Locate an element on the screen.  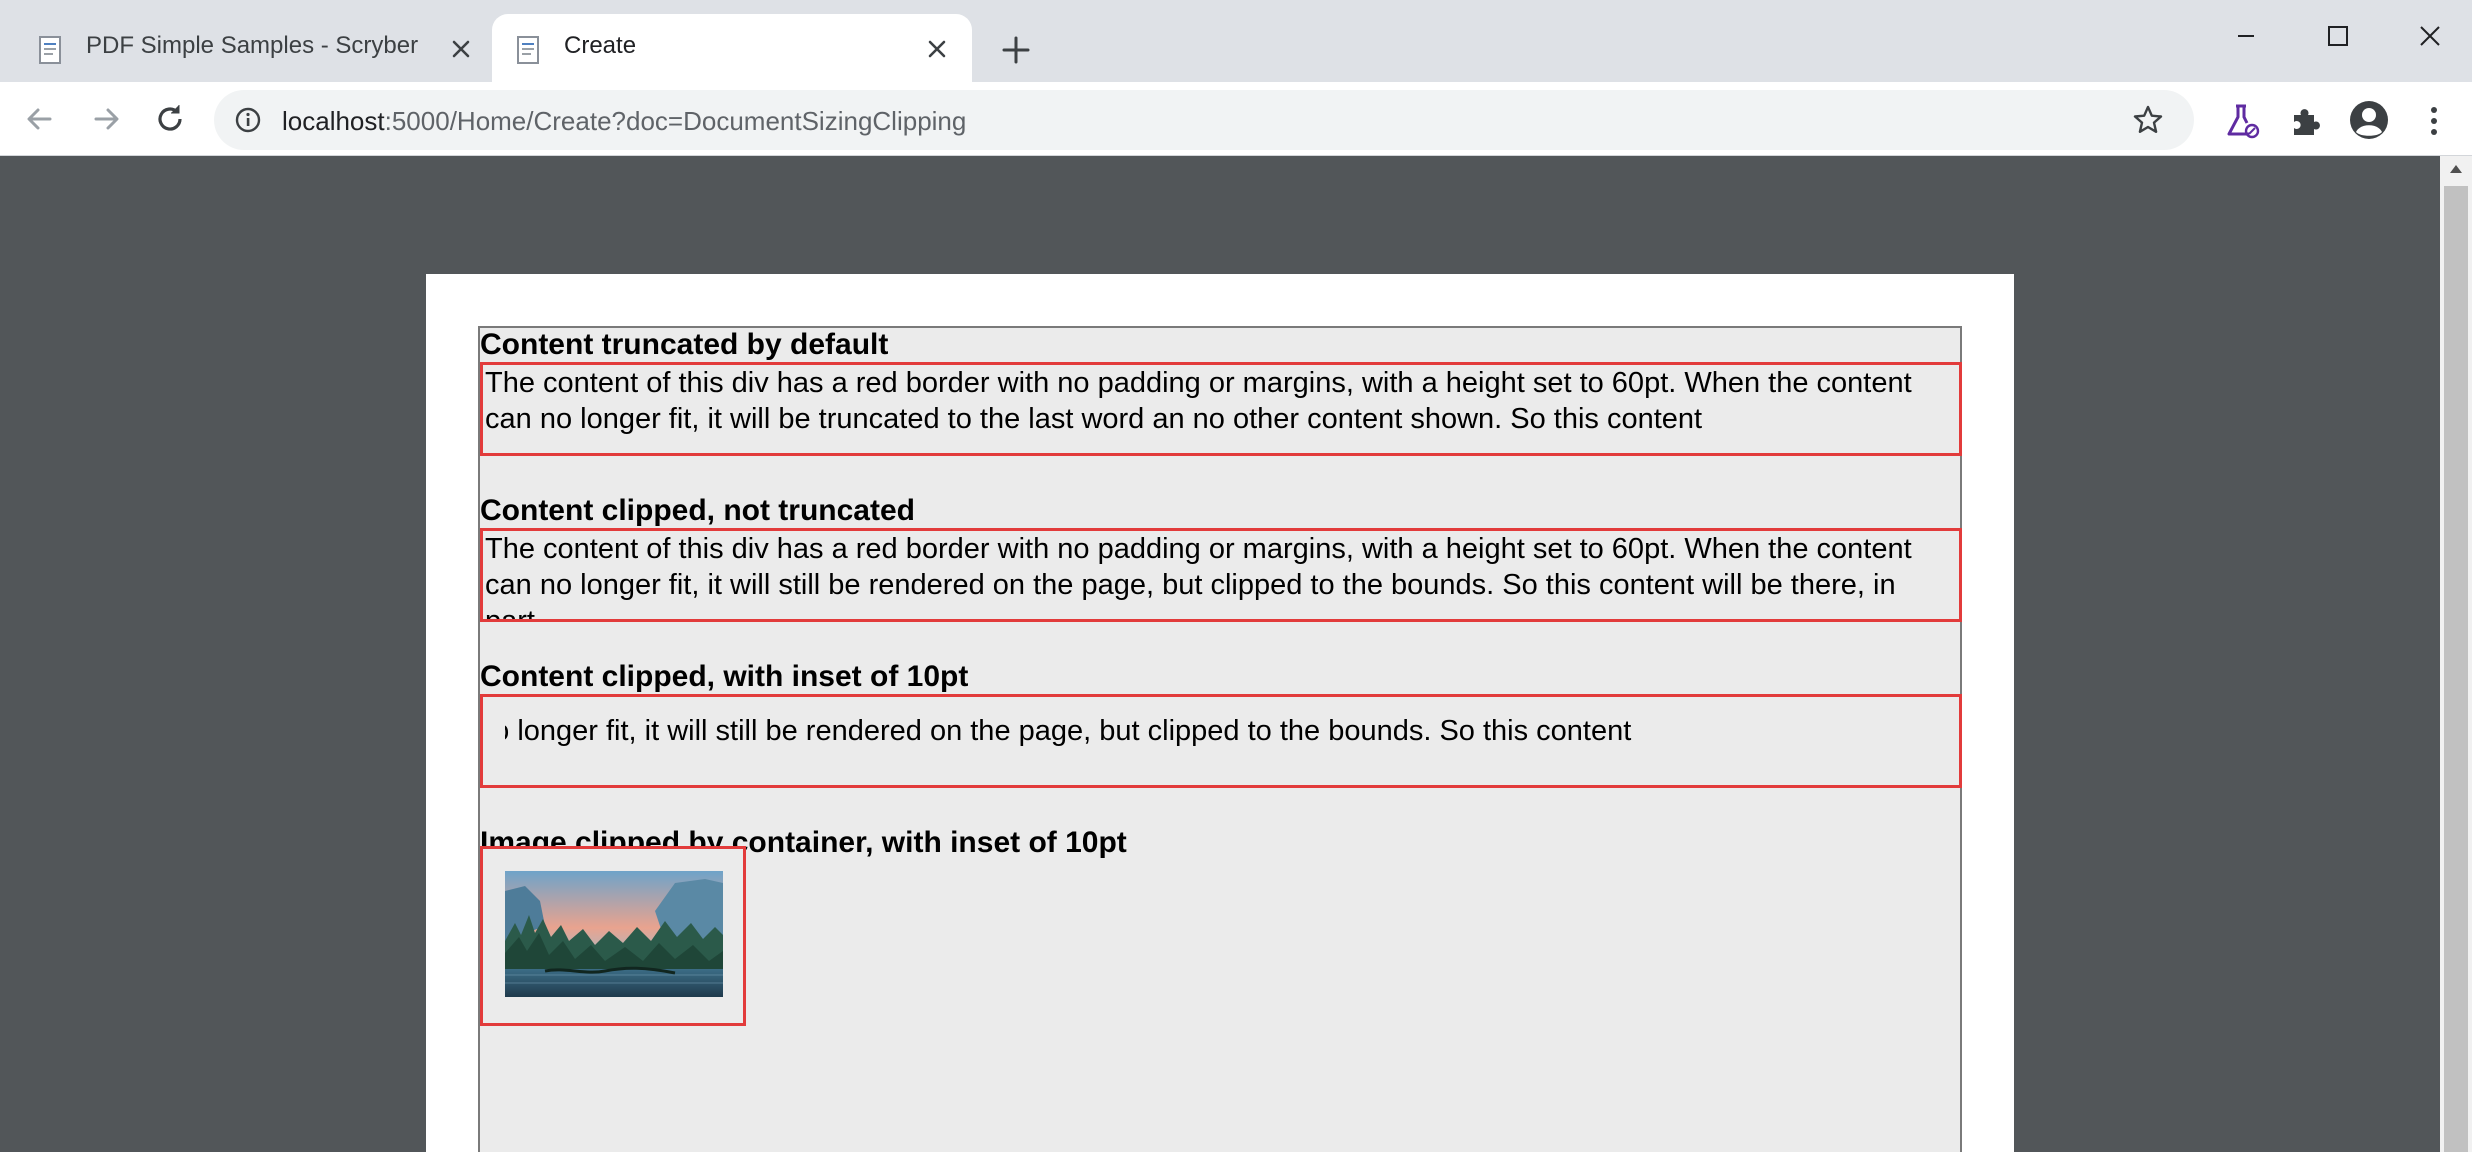
scrollbar-thumb is located at coordinates (2456, 669).